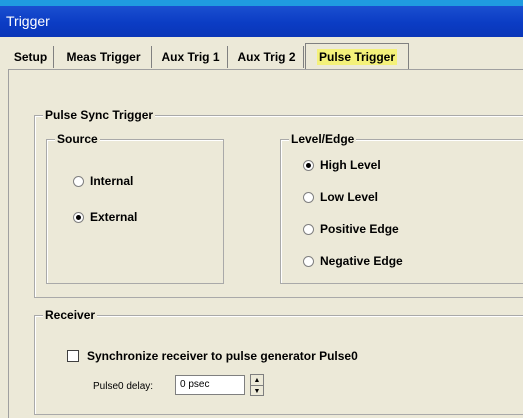 The image size is (523, 418). What do you see at coordinates (257, 391) in the screenshot?
I see `spin-down-icon: ▼` at bounding box center [257, 391].